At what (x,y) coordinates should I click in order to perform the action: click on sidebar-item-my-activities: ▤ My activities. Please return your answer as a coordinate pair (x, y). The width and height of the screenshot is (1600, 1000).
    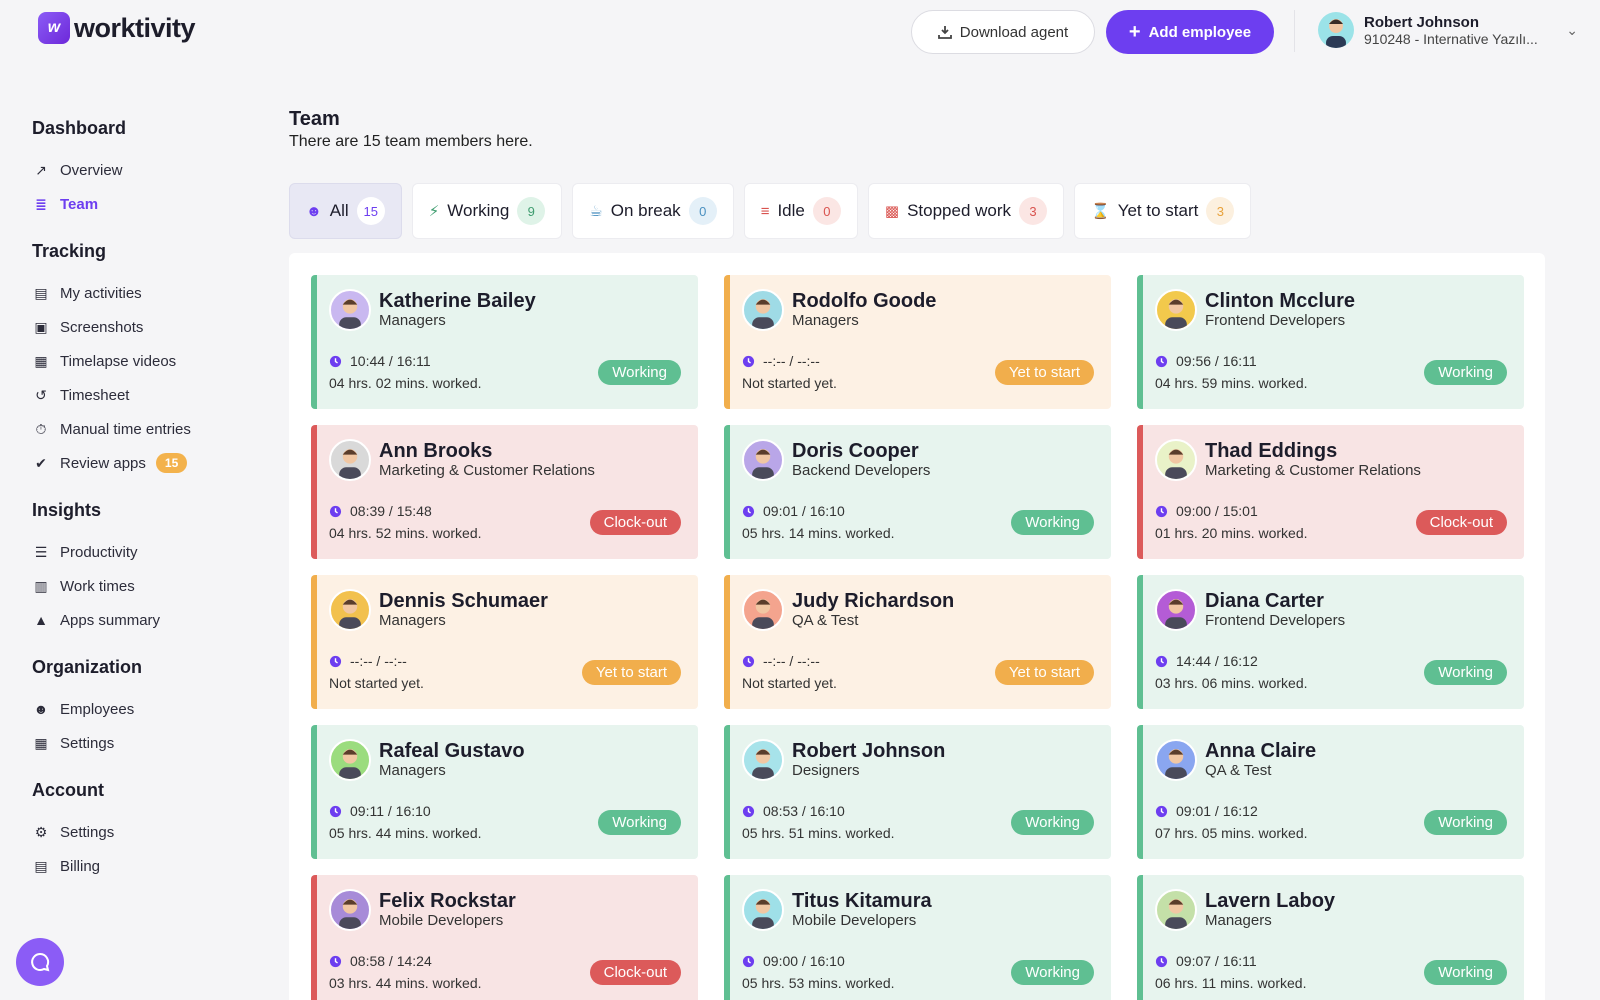
    Looking at the image, I should click on (142, 293).